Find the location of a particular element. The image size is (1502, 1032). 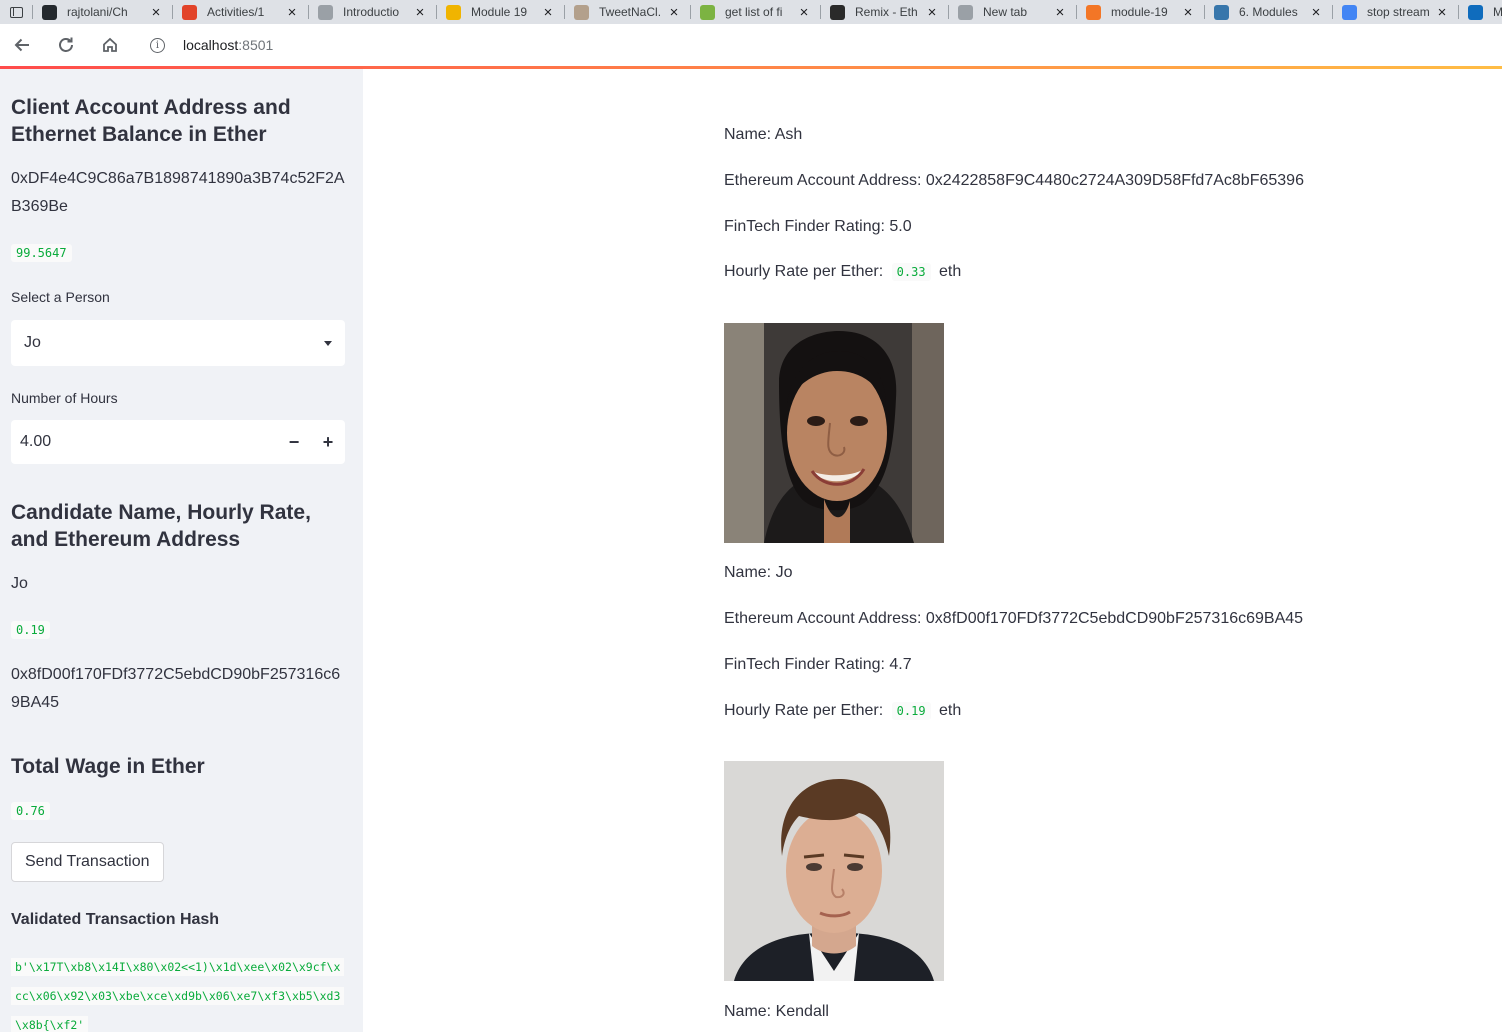

browser-tab: Module 19 × is located at coordinates (500, 12).